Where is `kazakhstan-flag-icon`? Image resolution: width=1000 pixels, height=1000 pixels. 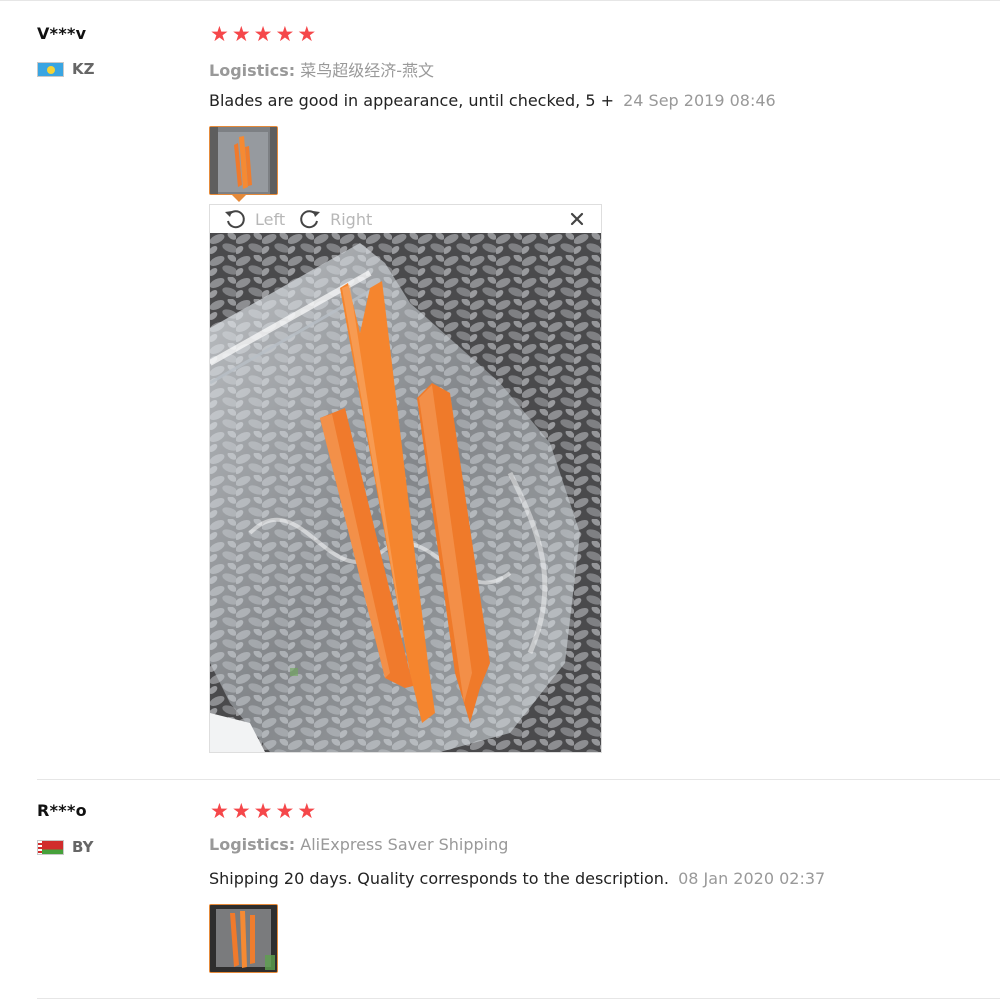 kazakhstan-flag-icon is located at coordinates (50, 69).